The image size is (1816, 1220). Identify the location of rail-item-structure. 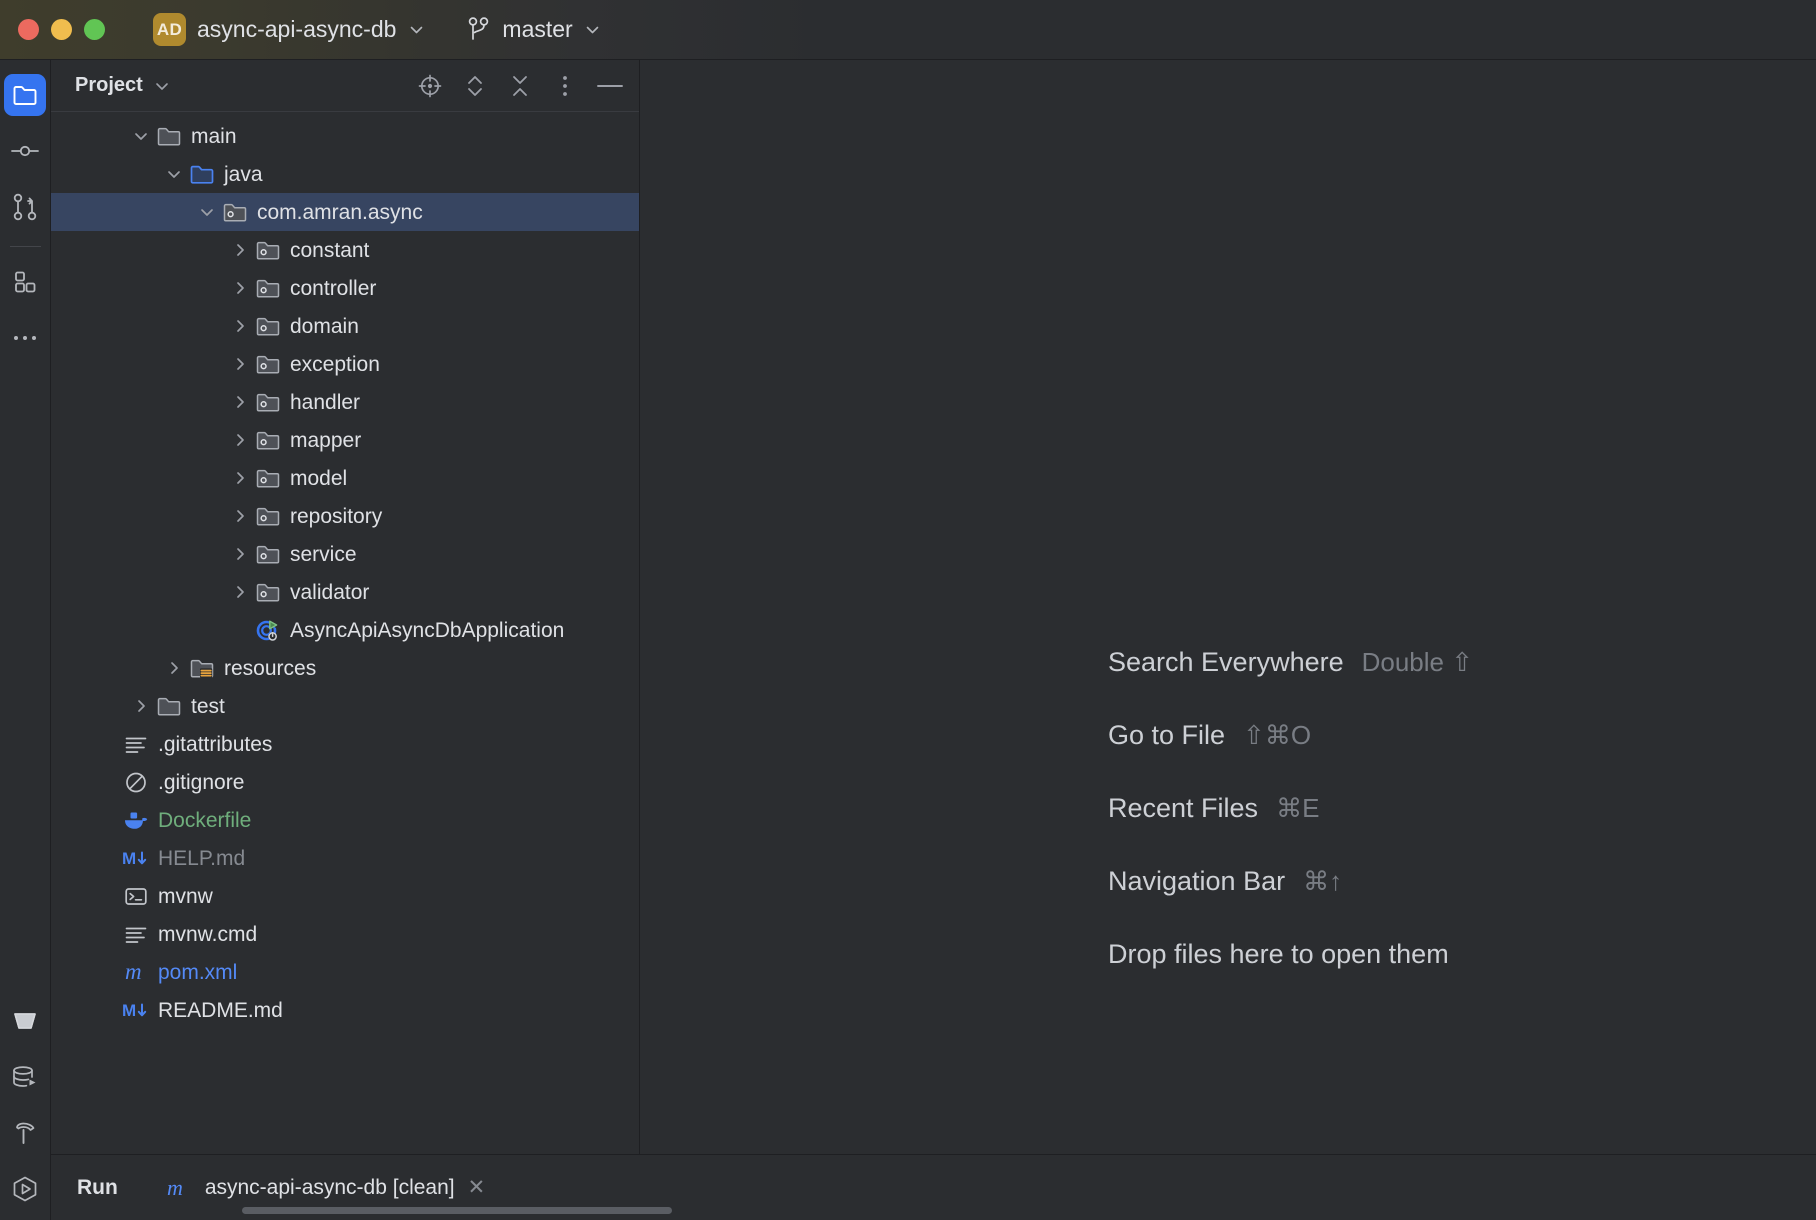
(25, 282).